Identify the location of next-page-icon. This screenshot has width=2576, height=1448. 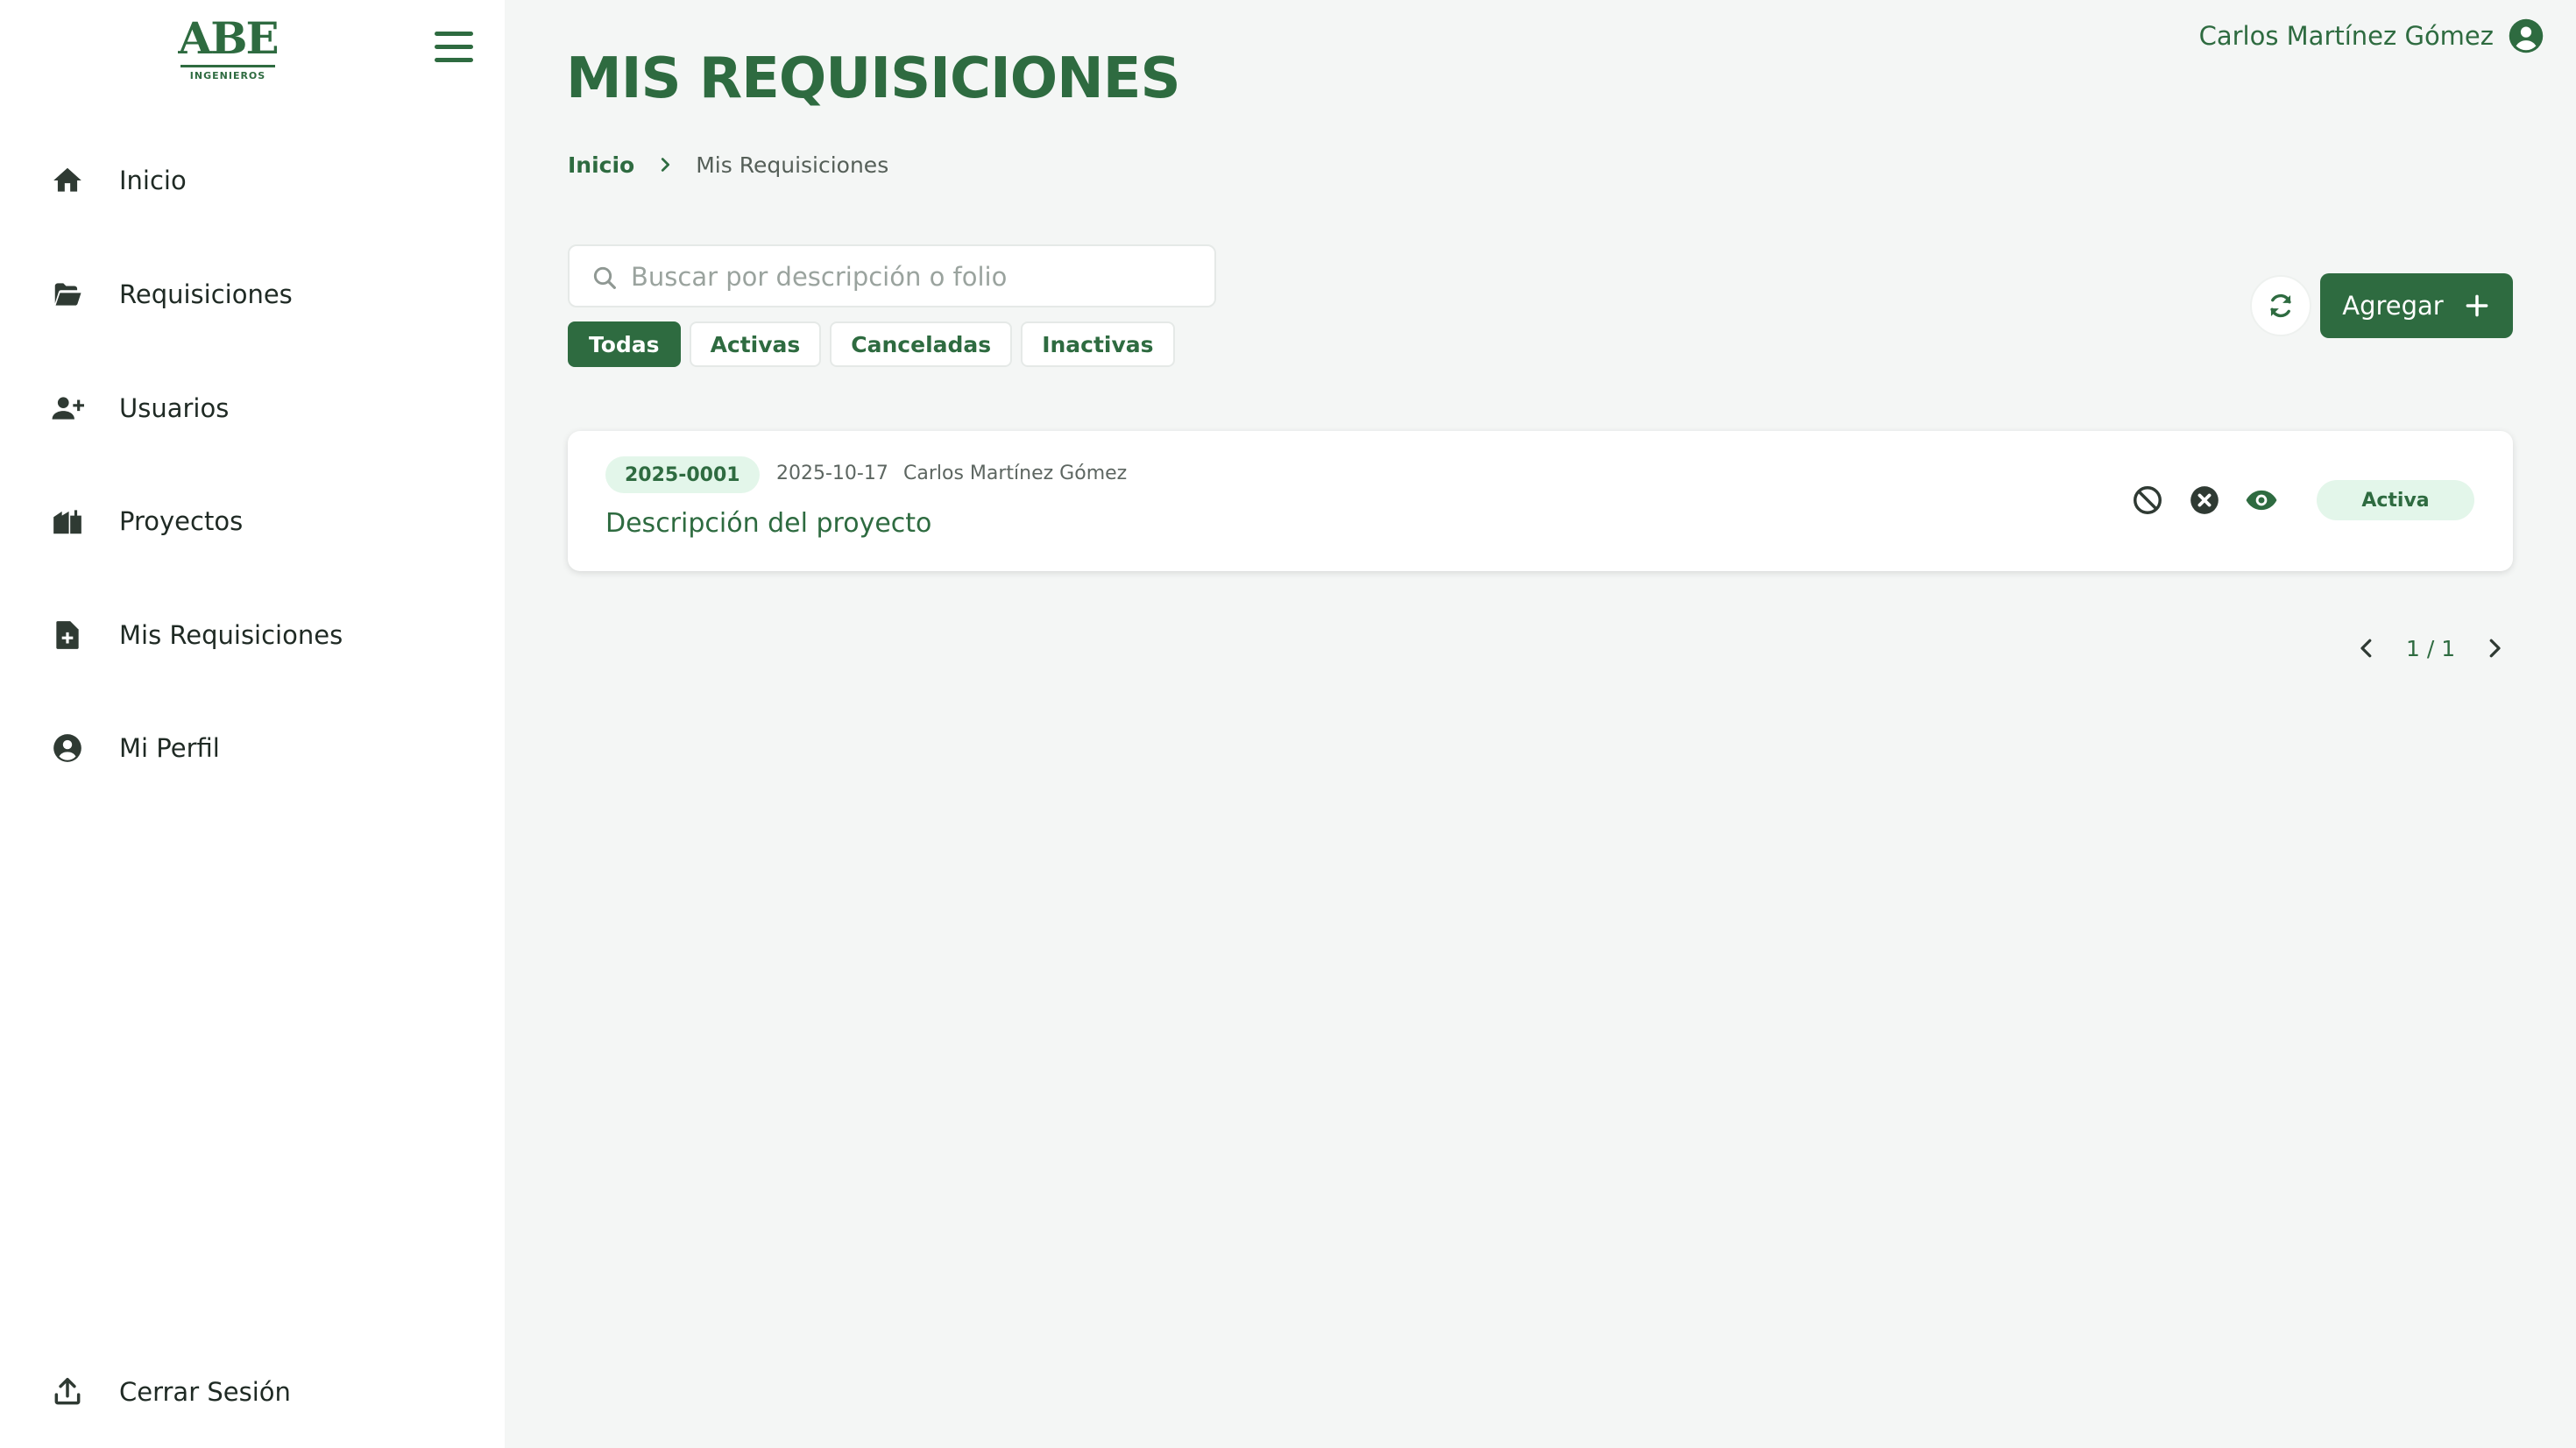
(2494, 648).